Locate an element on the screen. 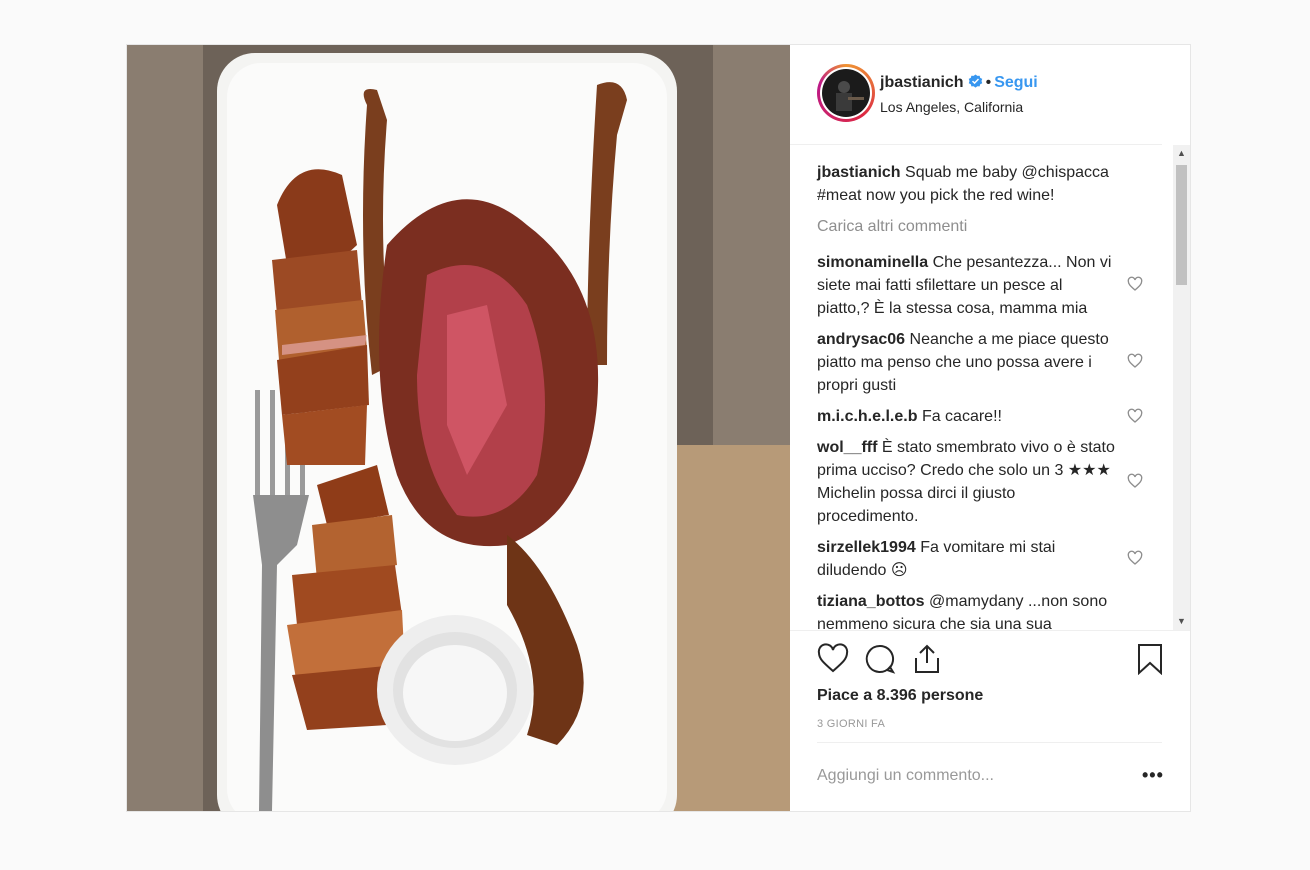 The image size is (1310, 870). verified-badge-icon is located at coordinates (975, 81).